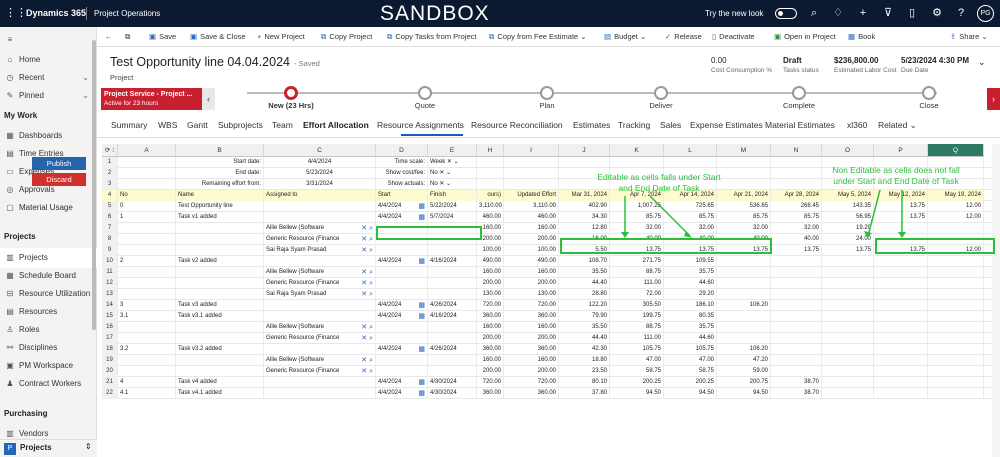  Describe the element at coordinates (584, 206) in the screenshot. I see `effort-cell: 402.90` at that location.